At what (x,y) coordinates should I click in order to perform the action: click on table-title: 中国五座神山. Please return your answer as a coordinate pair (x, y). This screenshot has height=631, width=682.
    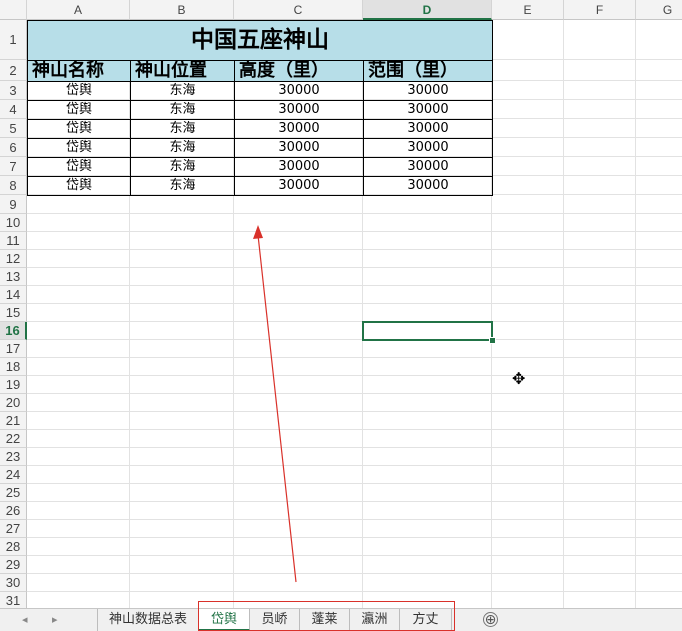
    Looking at the image, I should click on (260, 40).